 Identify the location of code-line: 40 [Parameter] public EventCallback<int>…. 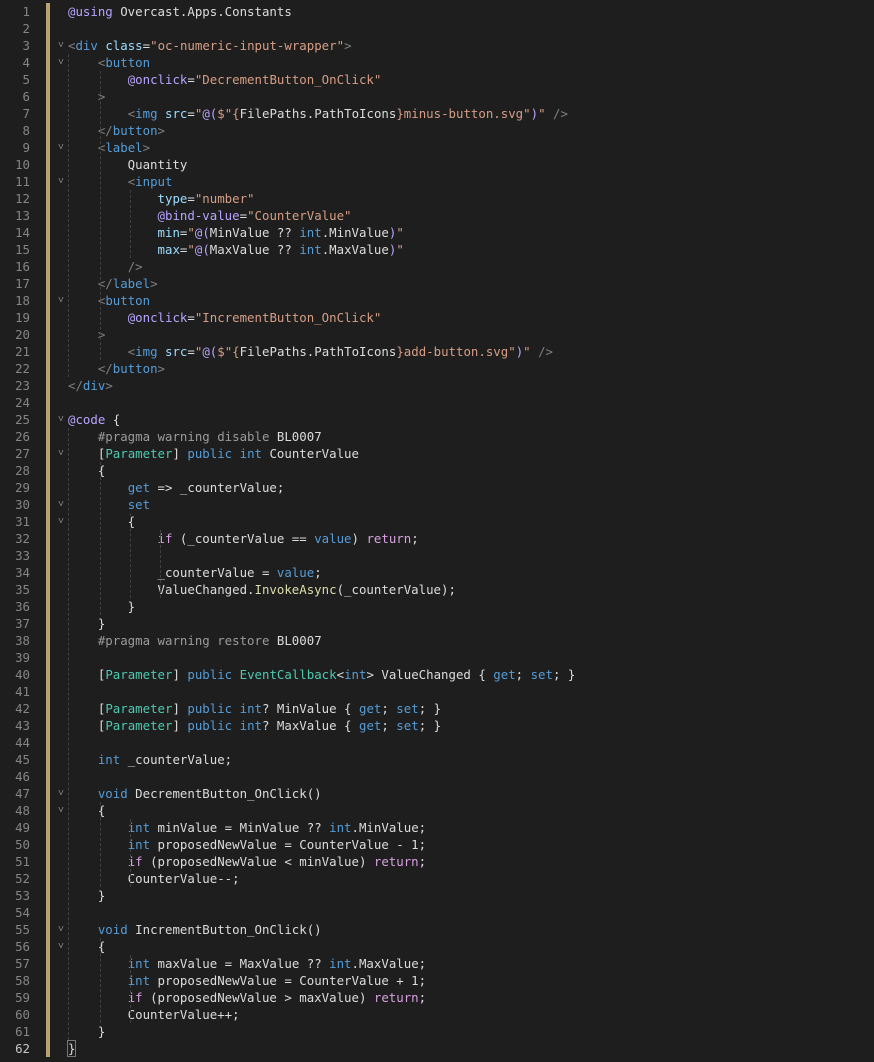
(437, 674).